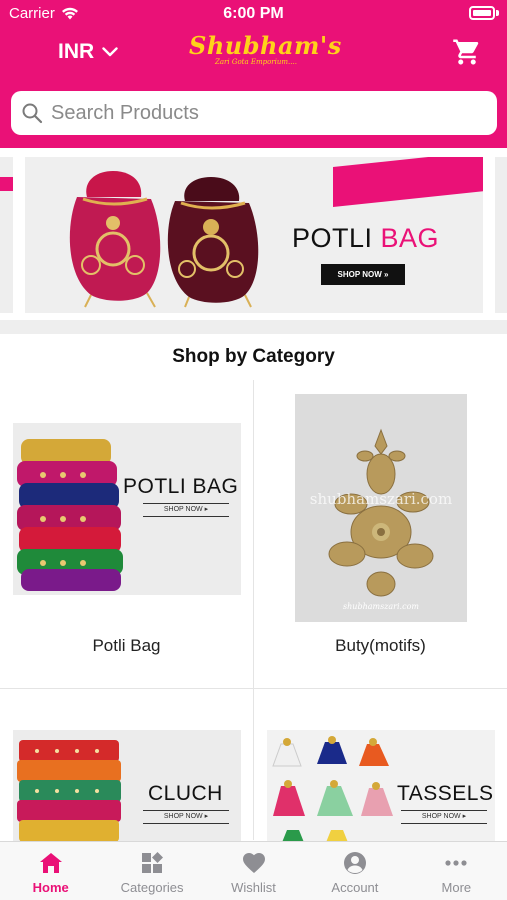 This screenshot has width=507, height=900. I want to click on potli-image-button: SHOP NOW ▸, so click(186, 510).